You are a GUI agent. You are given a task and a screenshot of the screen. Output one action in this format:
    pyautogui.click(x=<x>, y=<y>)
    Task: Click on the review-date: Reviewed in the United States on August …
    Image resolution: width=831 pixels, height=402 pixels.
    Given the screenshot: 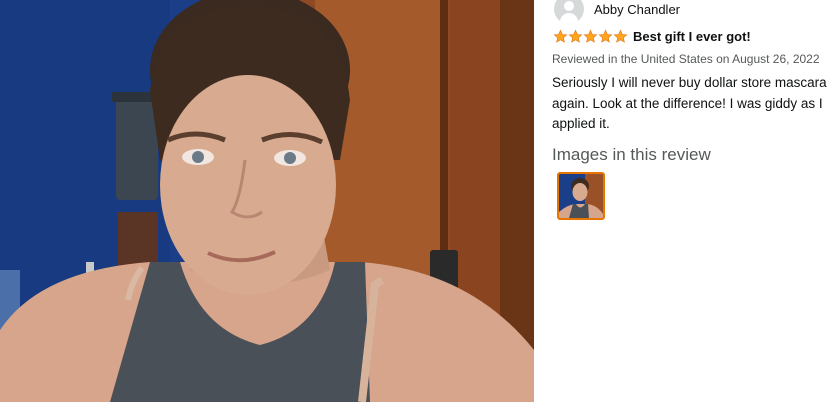 What is the action you would take?
    pyautogui.click(x=686, y=59)
    